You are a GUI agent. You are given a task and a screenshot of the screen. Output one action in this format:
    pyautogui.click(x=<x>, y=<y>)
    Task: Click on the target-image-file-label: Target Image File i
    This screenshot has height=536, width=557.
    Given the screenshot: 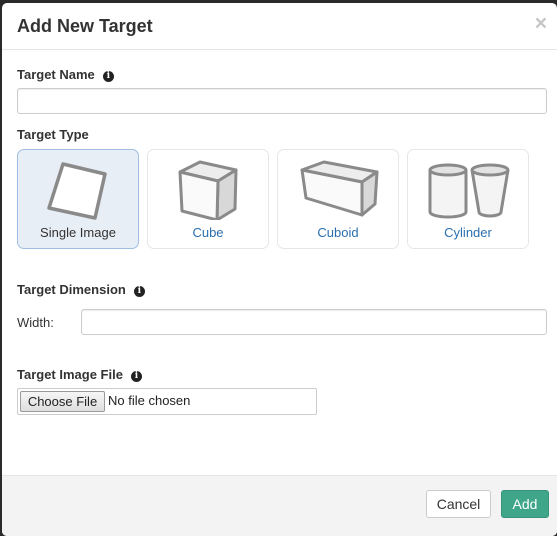 What is the action you would take?
    pyautogui.click(x=79, y=374)
    